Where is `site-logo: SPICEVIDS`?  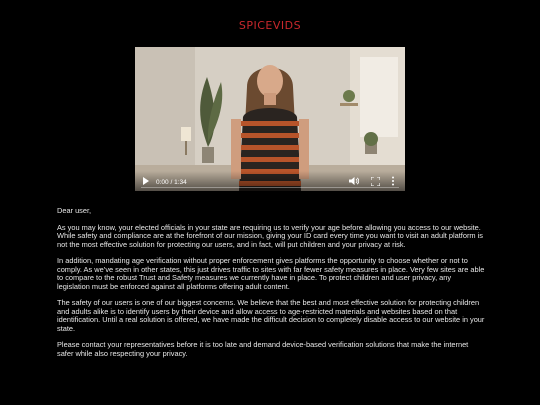 site-logo: SPICEVIDS is located at coordinates (270, 25).